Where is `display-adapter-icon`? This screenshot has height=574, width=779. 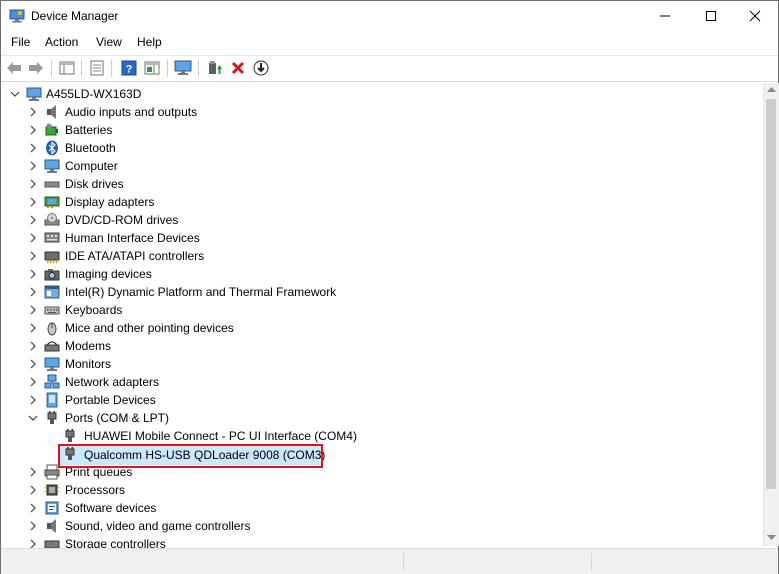
display-adapter-icon is located at coordinates (52, 202).